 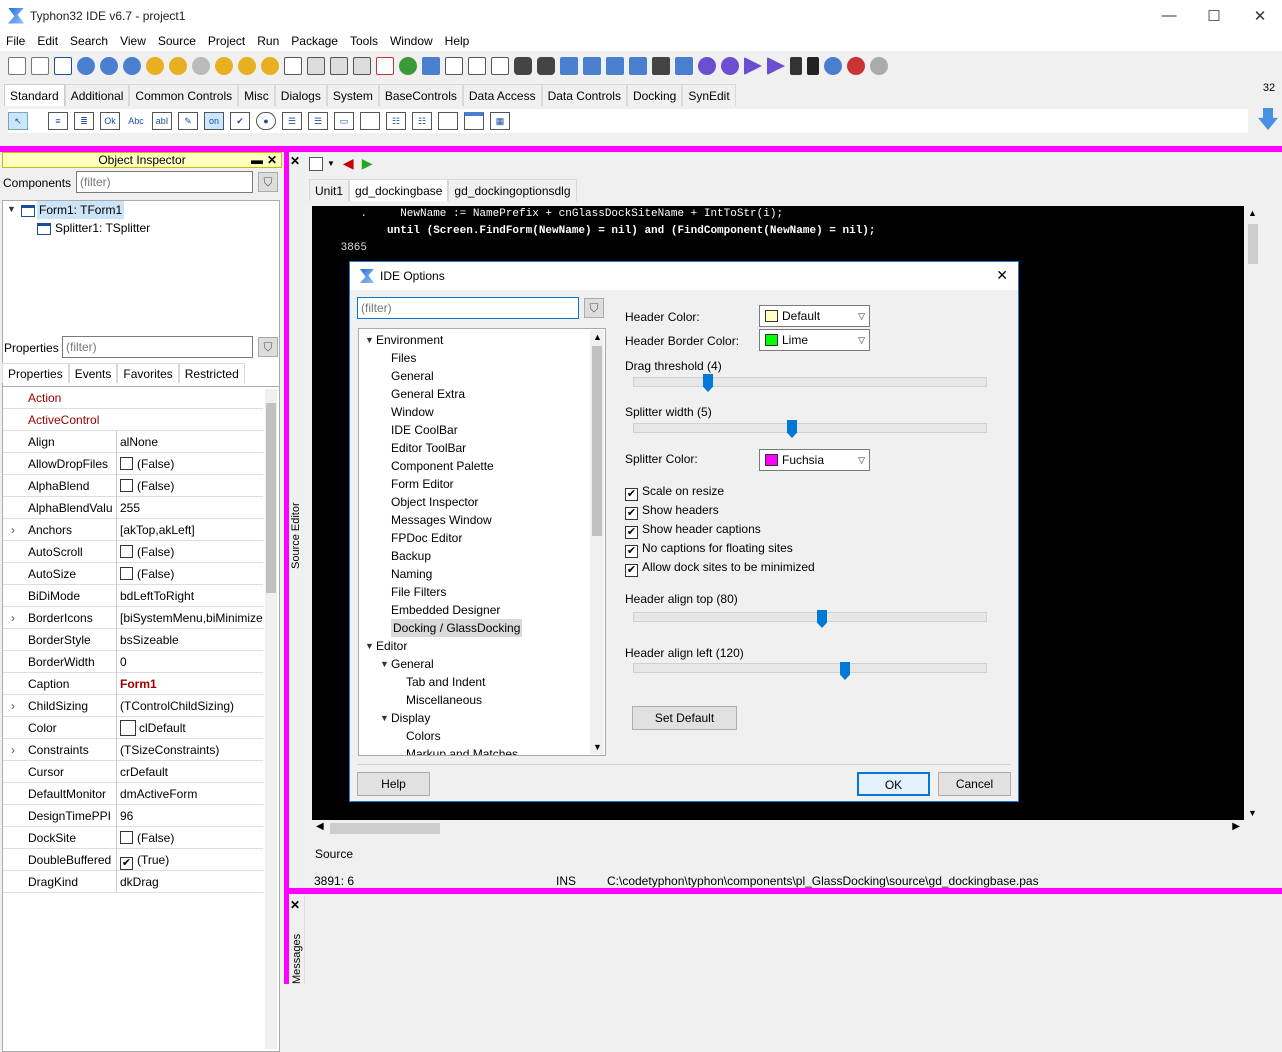 I want to click on property-row: AlphaBlend (False), so click(x=133, y=486).